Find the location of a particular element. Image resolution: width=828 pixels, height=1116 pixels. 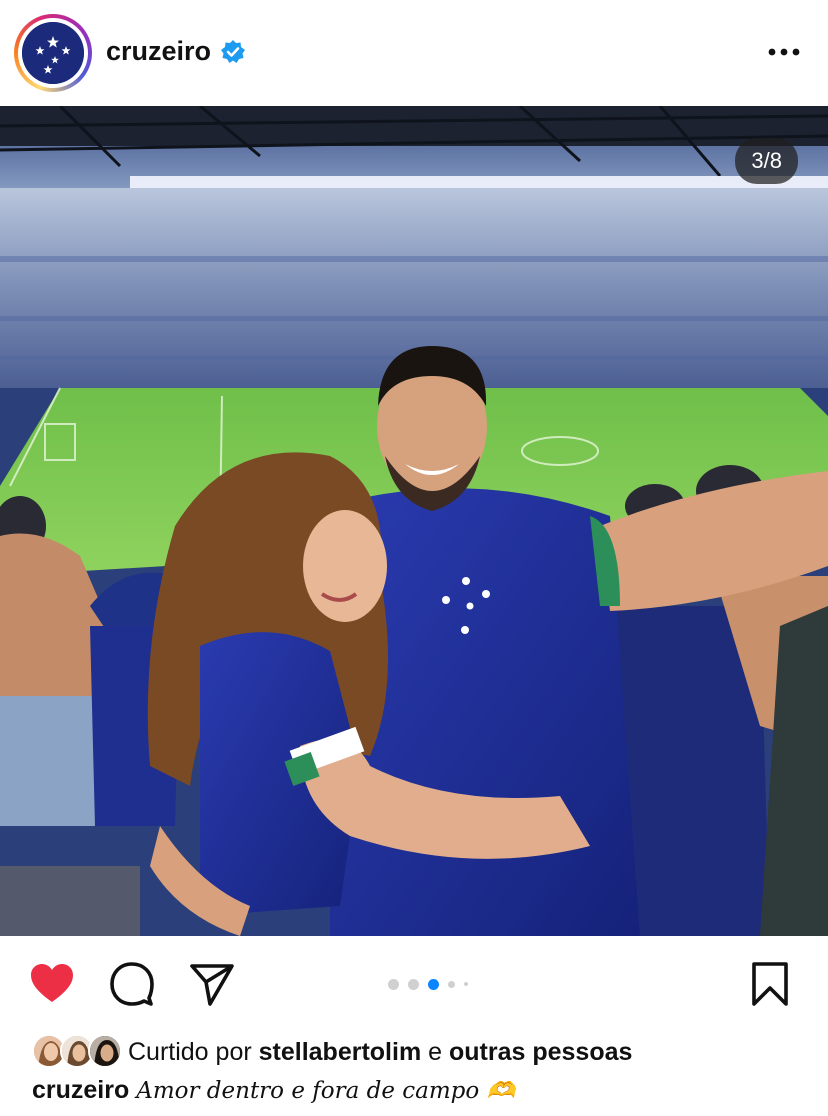

liker-username: stellabertolim is located at coordinates (340, 1052).